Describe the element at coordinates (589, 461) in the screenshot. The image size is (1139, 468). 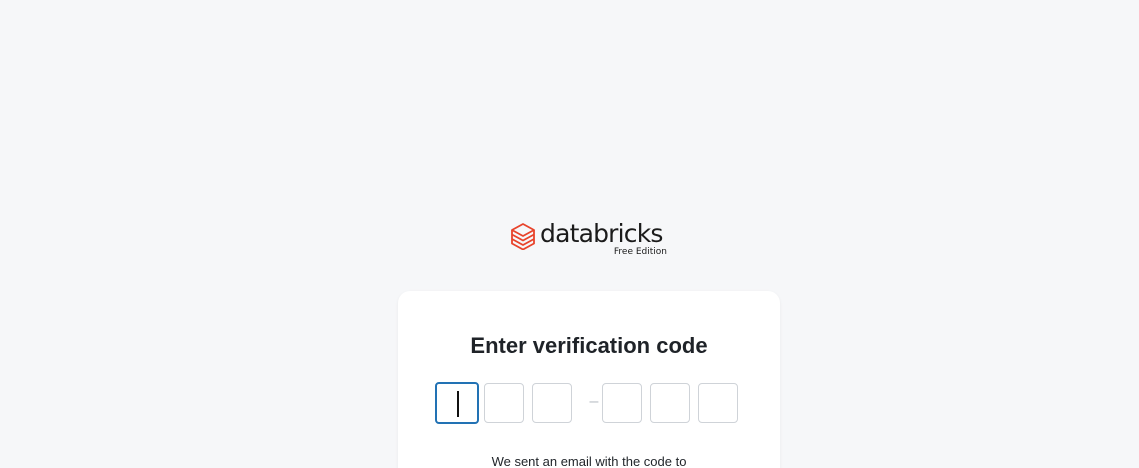
I see `email-sent-hint: We sent an email with the code to` at that location.